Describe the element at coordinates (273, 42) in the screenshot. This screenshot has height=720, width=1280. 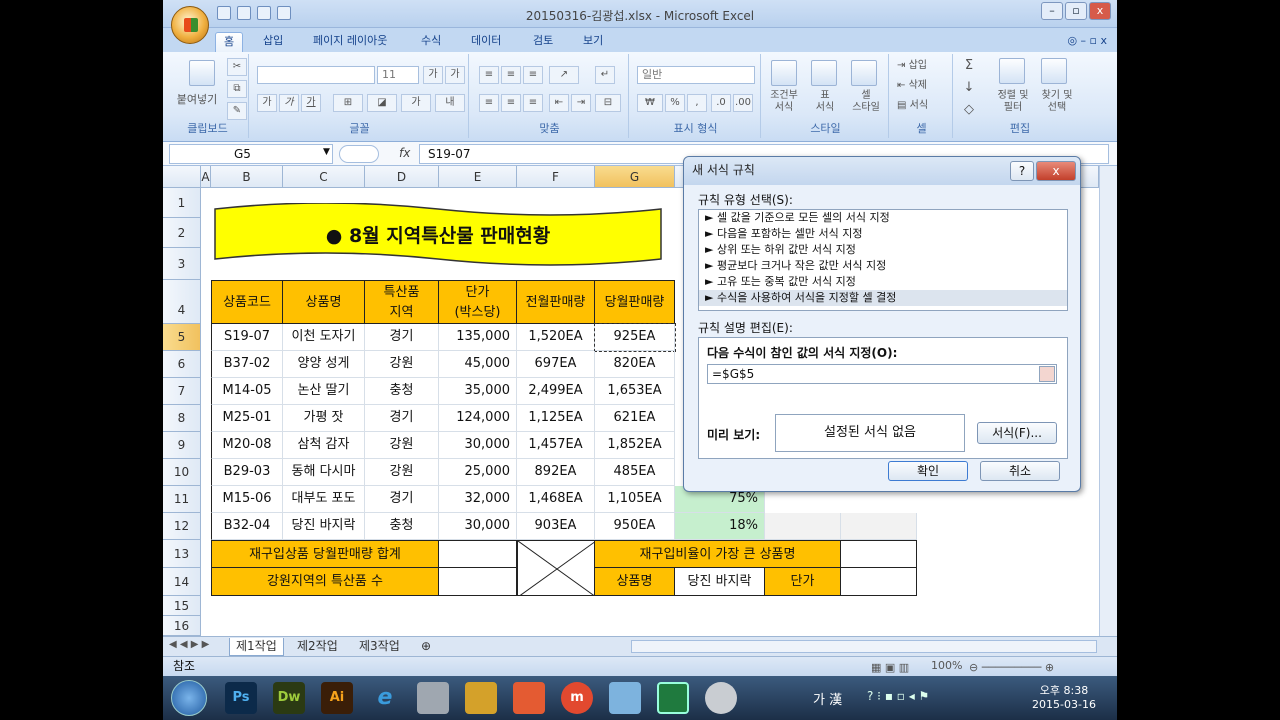
I see `tab-insert: 삽입` at that location.